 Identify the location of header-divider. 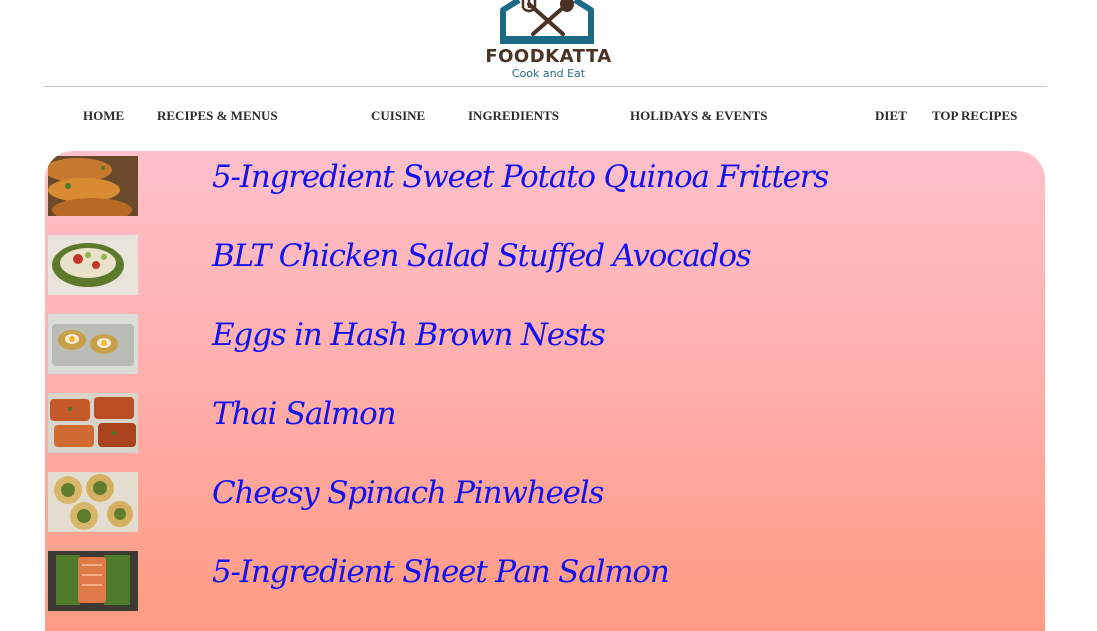
(545, 86).